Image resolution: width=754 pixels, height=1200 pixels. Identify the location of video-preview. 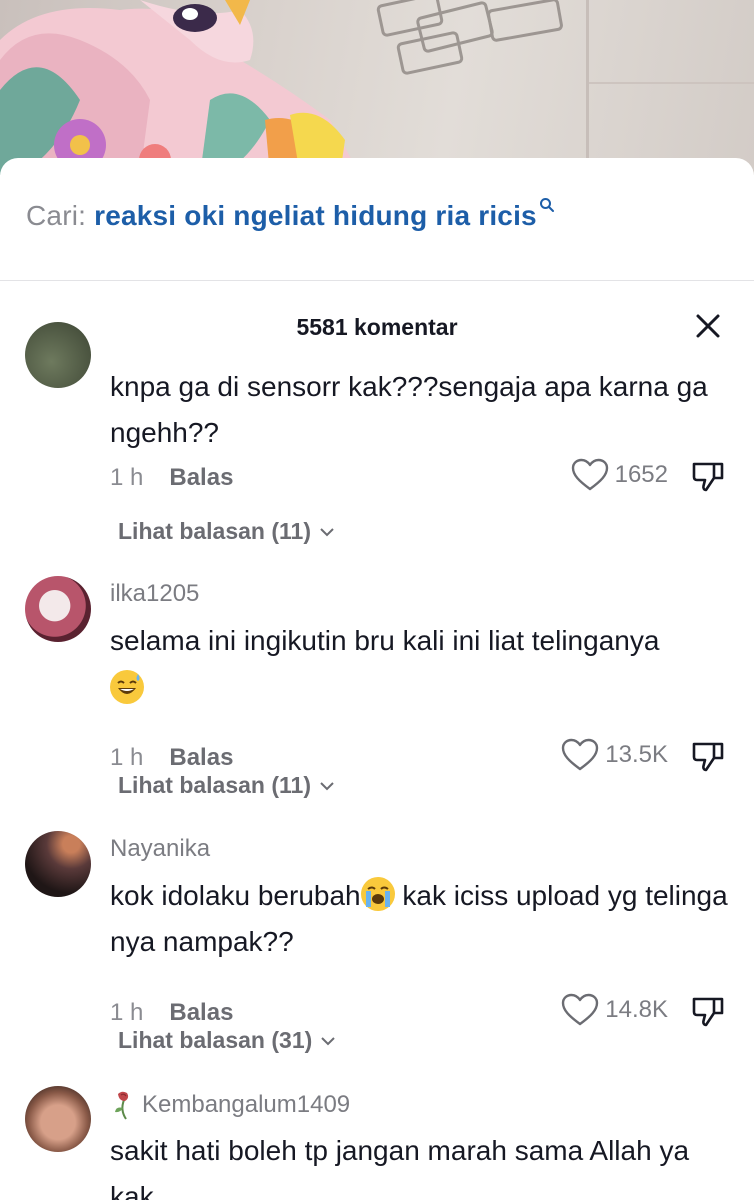
(377, 87).